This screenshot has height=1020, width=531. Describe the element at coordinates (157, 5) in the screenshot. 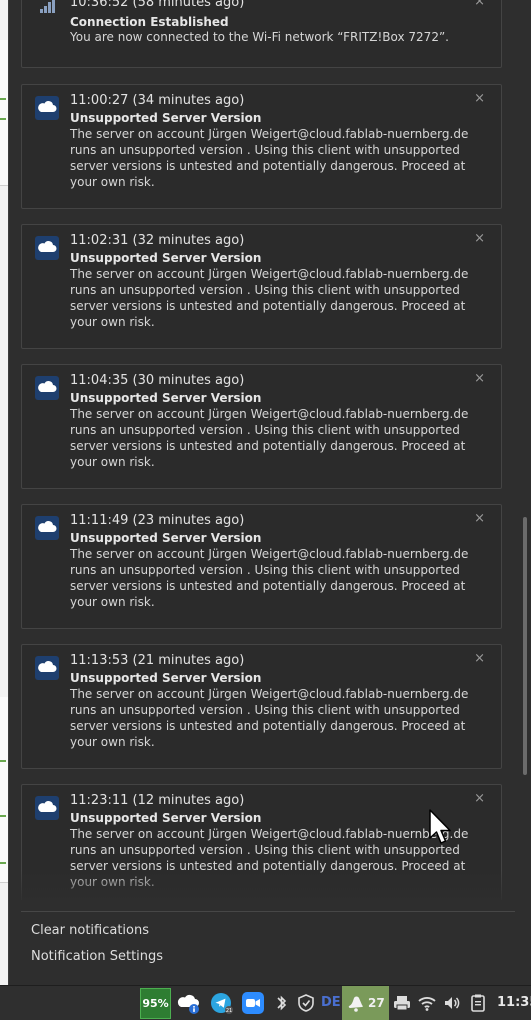

I see `notification-time: 10:36:52 (58 minutes ago)` at that location.